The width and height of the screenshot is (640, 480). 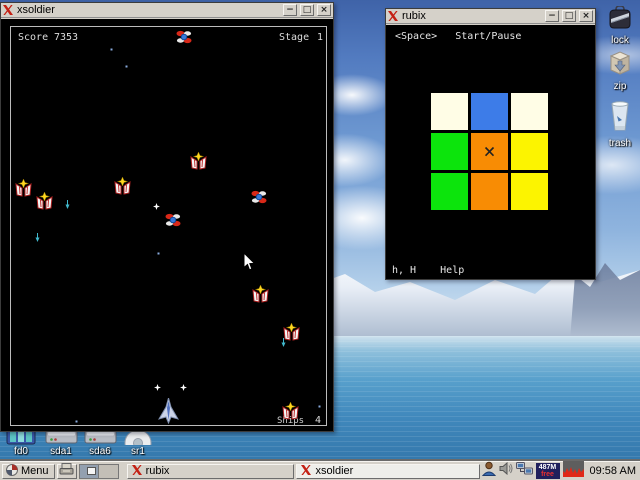 What do you see at coordinates (100, 451) in the screenshot?
I see `drive-label: sda6` at bounding box center [100, 451].